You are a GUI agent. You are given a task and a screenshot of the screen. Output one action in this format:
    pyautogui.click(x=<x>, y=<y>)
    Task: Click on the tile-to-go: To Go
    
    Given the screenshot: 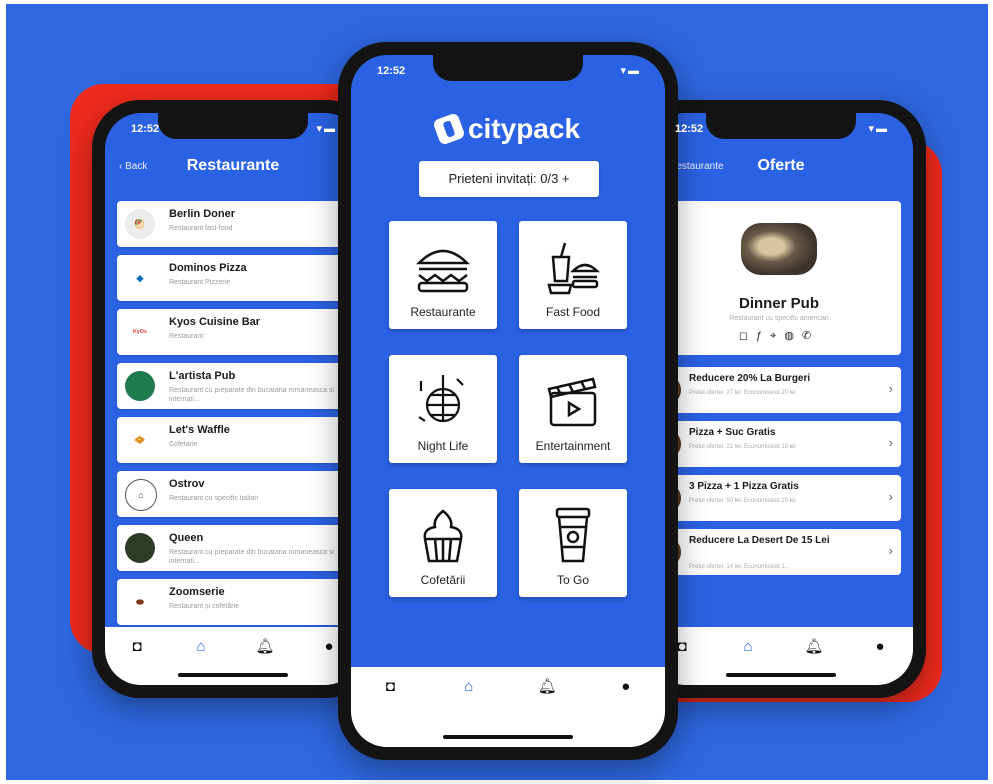 What is the action you would take?
    pyautogui.click(x=573, y=543)
    